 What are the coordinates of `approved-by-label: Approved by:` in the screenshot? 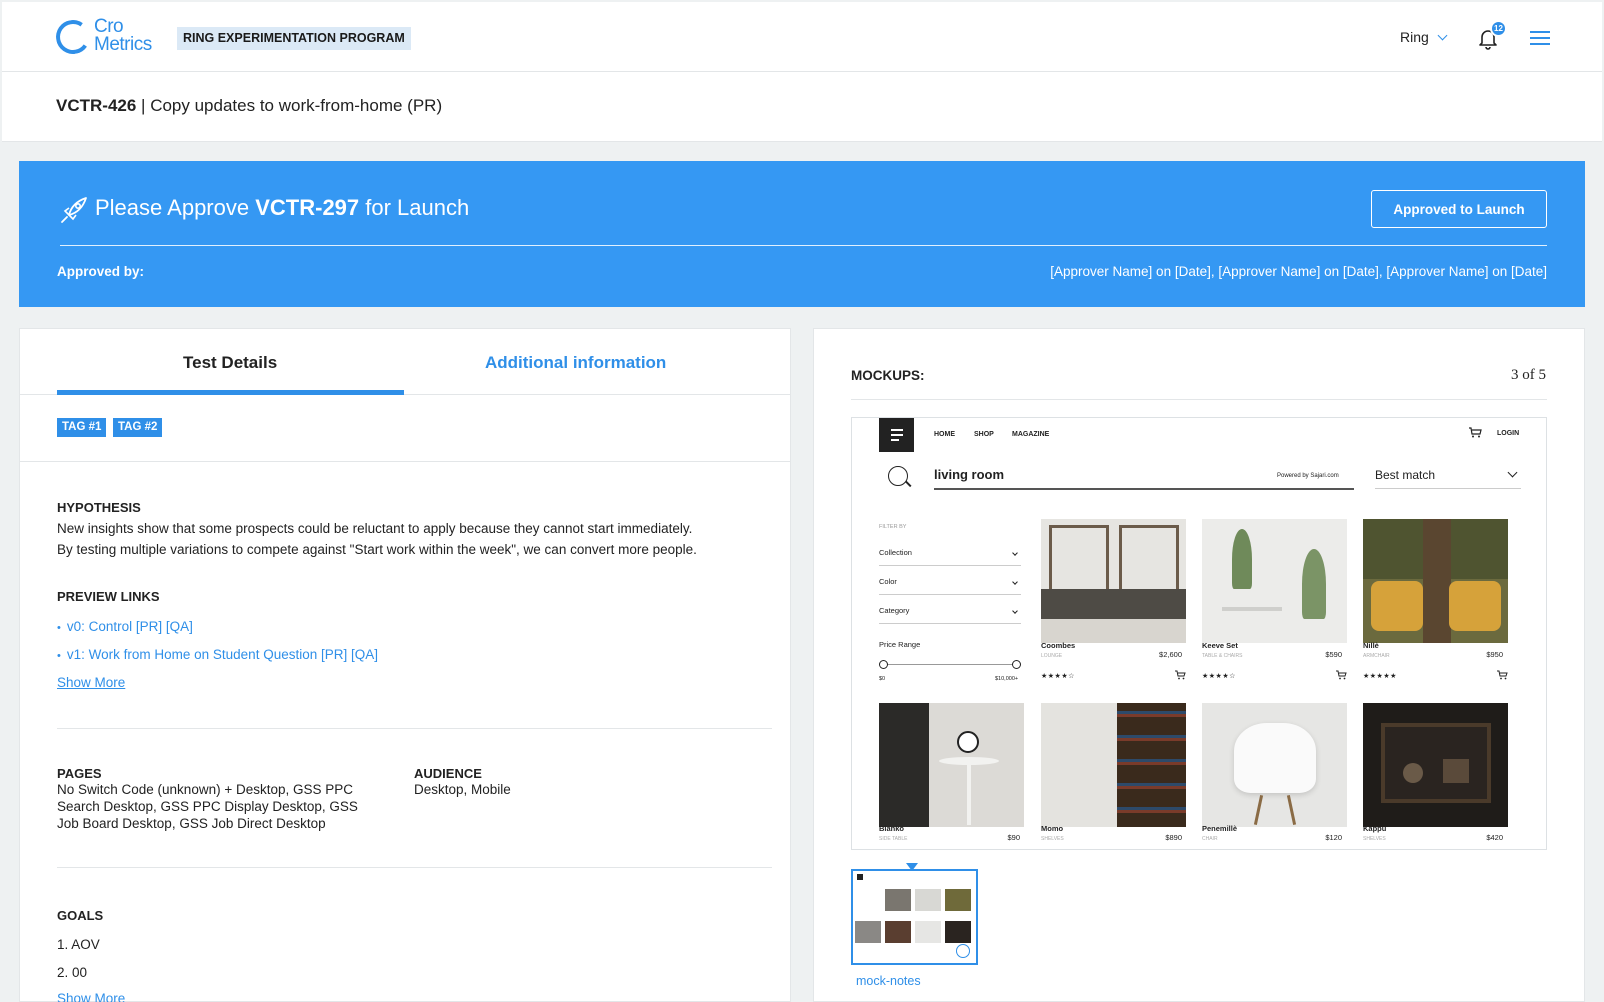 It's located at (101, 271).